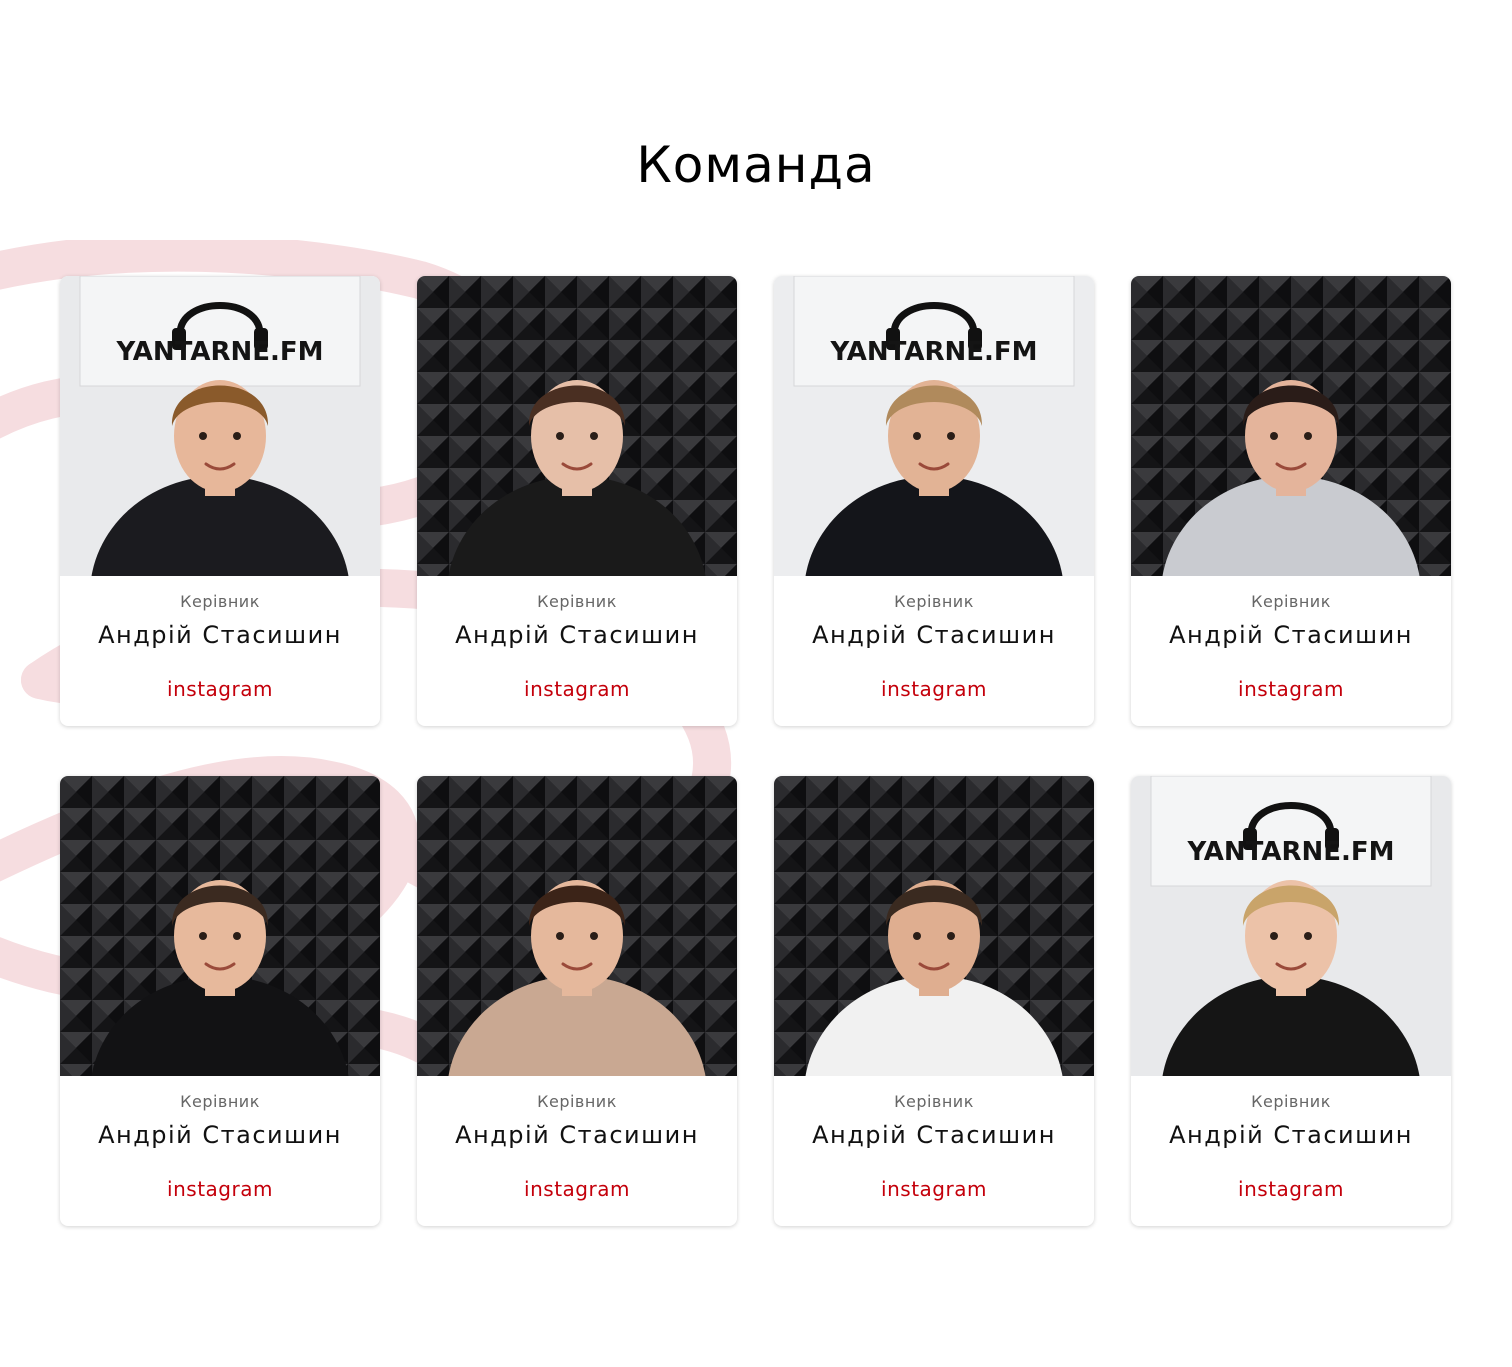 This screenshot has height=1367, width=1512. Describe the element at coordinates (1291, 426) in the screenshot. I see `photo-woman-headphones` at that location.